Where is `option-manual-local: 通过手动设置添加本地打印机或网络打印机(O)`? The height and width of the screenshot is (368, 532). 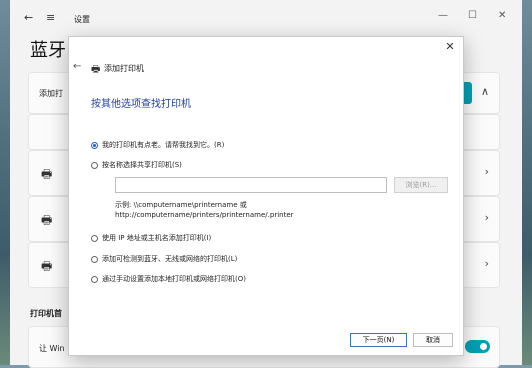 option-manual-local: 通过手动设置添加本地打印机或网络打印机(O) is located at coordinates (168, 279).